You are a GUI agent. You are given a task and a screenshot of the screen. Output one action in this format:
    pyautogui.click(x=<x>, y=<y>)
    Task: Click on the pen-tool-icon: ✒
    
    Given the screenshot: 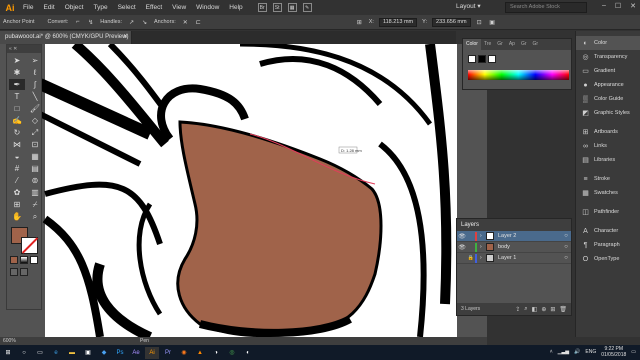 What is the action you would take?
    pyautogui.click(x=17, y=84)
    